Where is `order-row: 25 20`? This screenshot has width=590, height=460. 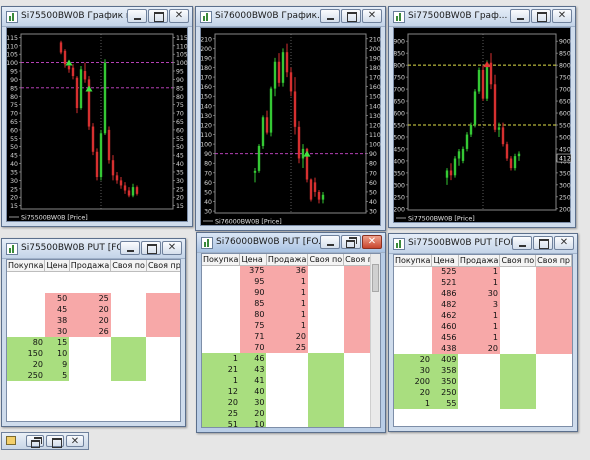
order-row: 25 20 is located at coordinates (291, 413).